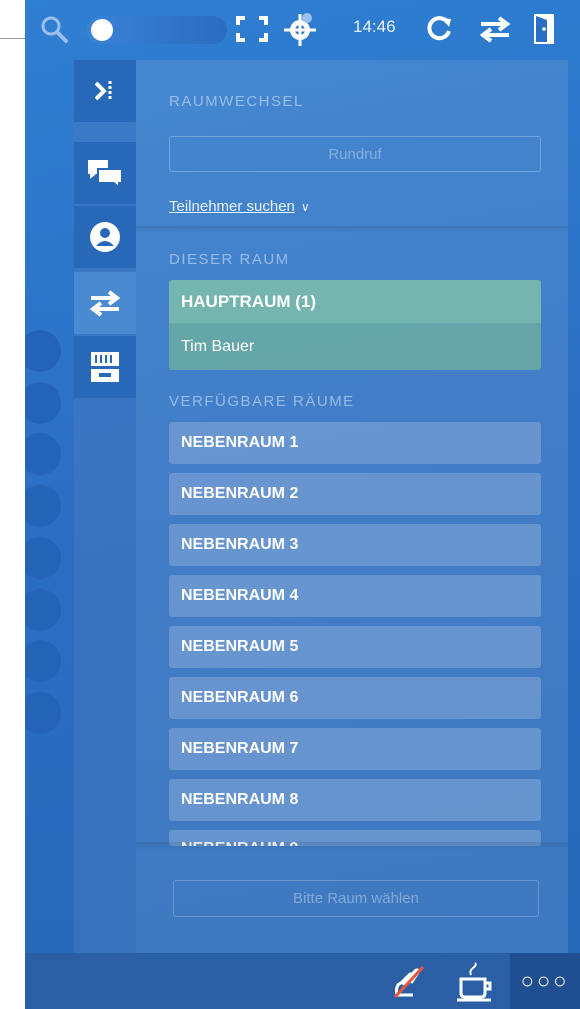 This screenshot has height=1009, width=580. Describe the element at coordinates (355, 301) in the screenshot. I see `current-room-name: HAUPTRAUM (1)` at that location.